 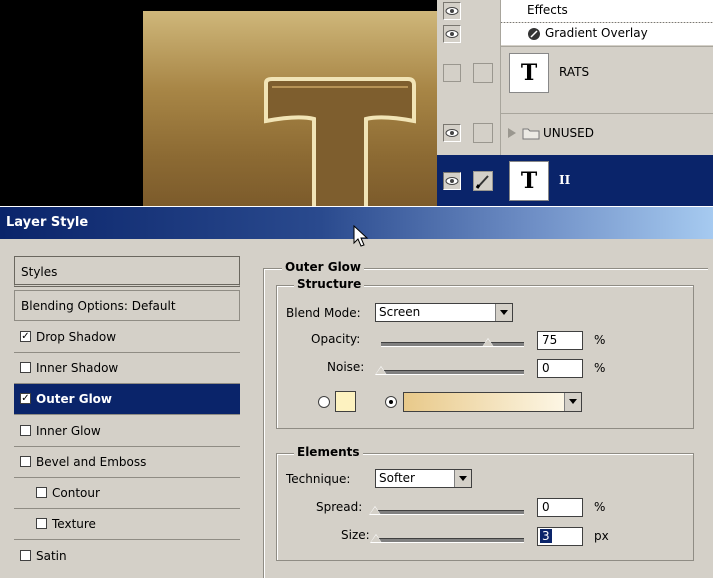 What do you see at coordinates (355, 535) in the screenshot?
I see `size-label: Size:` at bounding box center [355, 535].